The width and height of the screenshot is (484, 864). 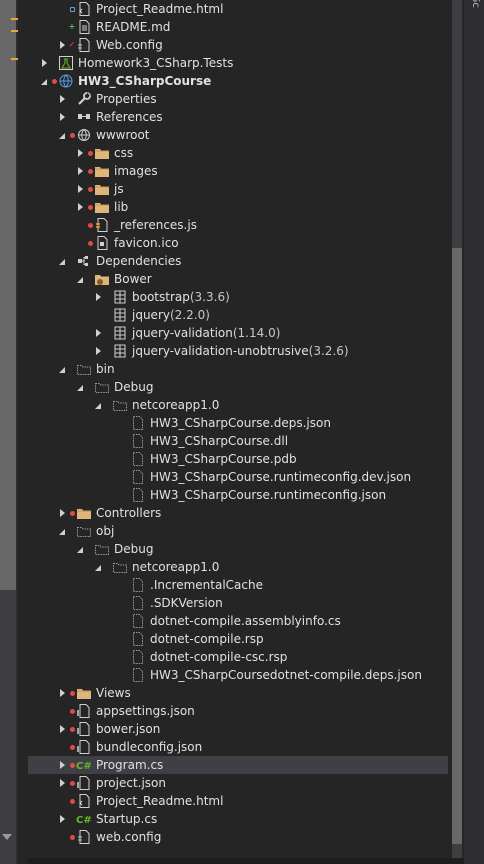 What do you see at coordinates (238, 189) in the screenshot?
I see `tree-item: js` at bounding box center [238, 189].